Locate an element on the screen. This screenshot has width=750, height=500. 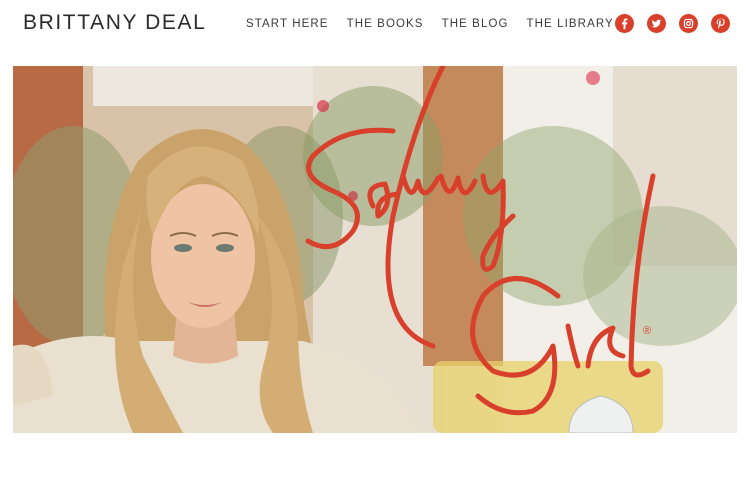
nav-start-here: START HERE is located at coordinates (287, 24).